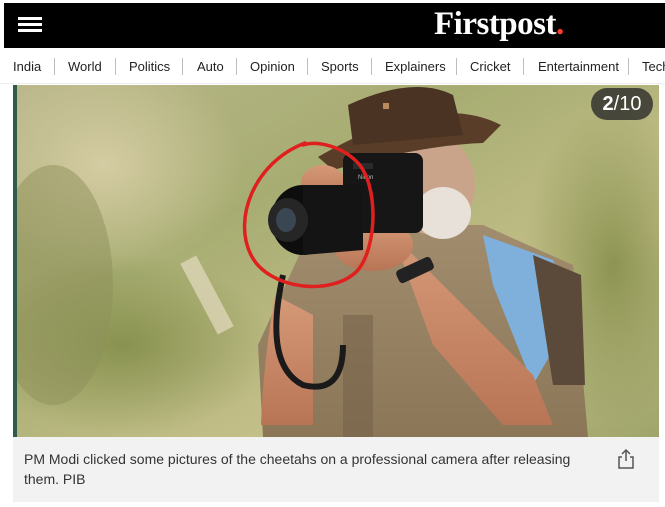  What do you see at coordinates (340, 66) in the screenshot?
I see `nav-item-sports: Sports` at bounding box center [340, 66].